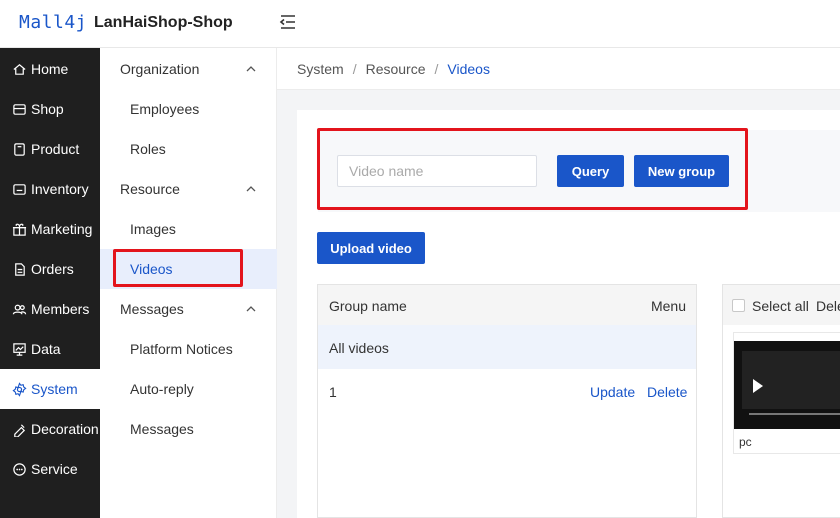 The width and height of the screenshot is (840, 518). I want to click on shop-icon, so click(19, 109).